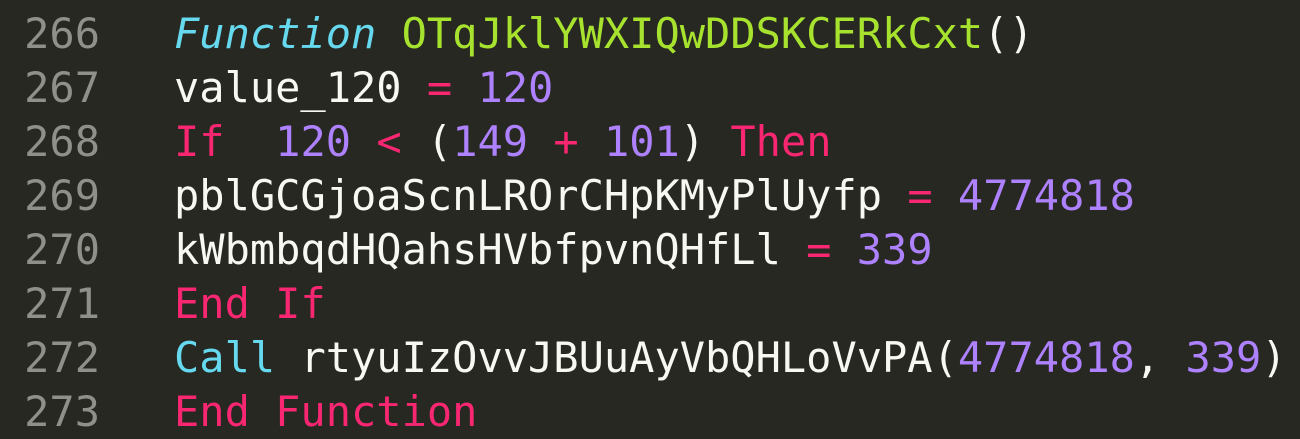 Image resolution: width=1300 pixels, height=439 pixels. Describe the element at coordinates (199, 141) in the screenshot. I see `code-token: If` at that location.